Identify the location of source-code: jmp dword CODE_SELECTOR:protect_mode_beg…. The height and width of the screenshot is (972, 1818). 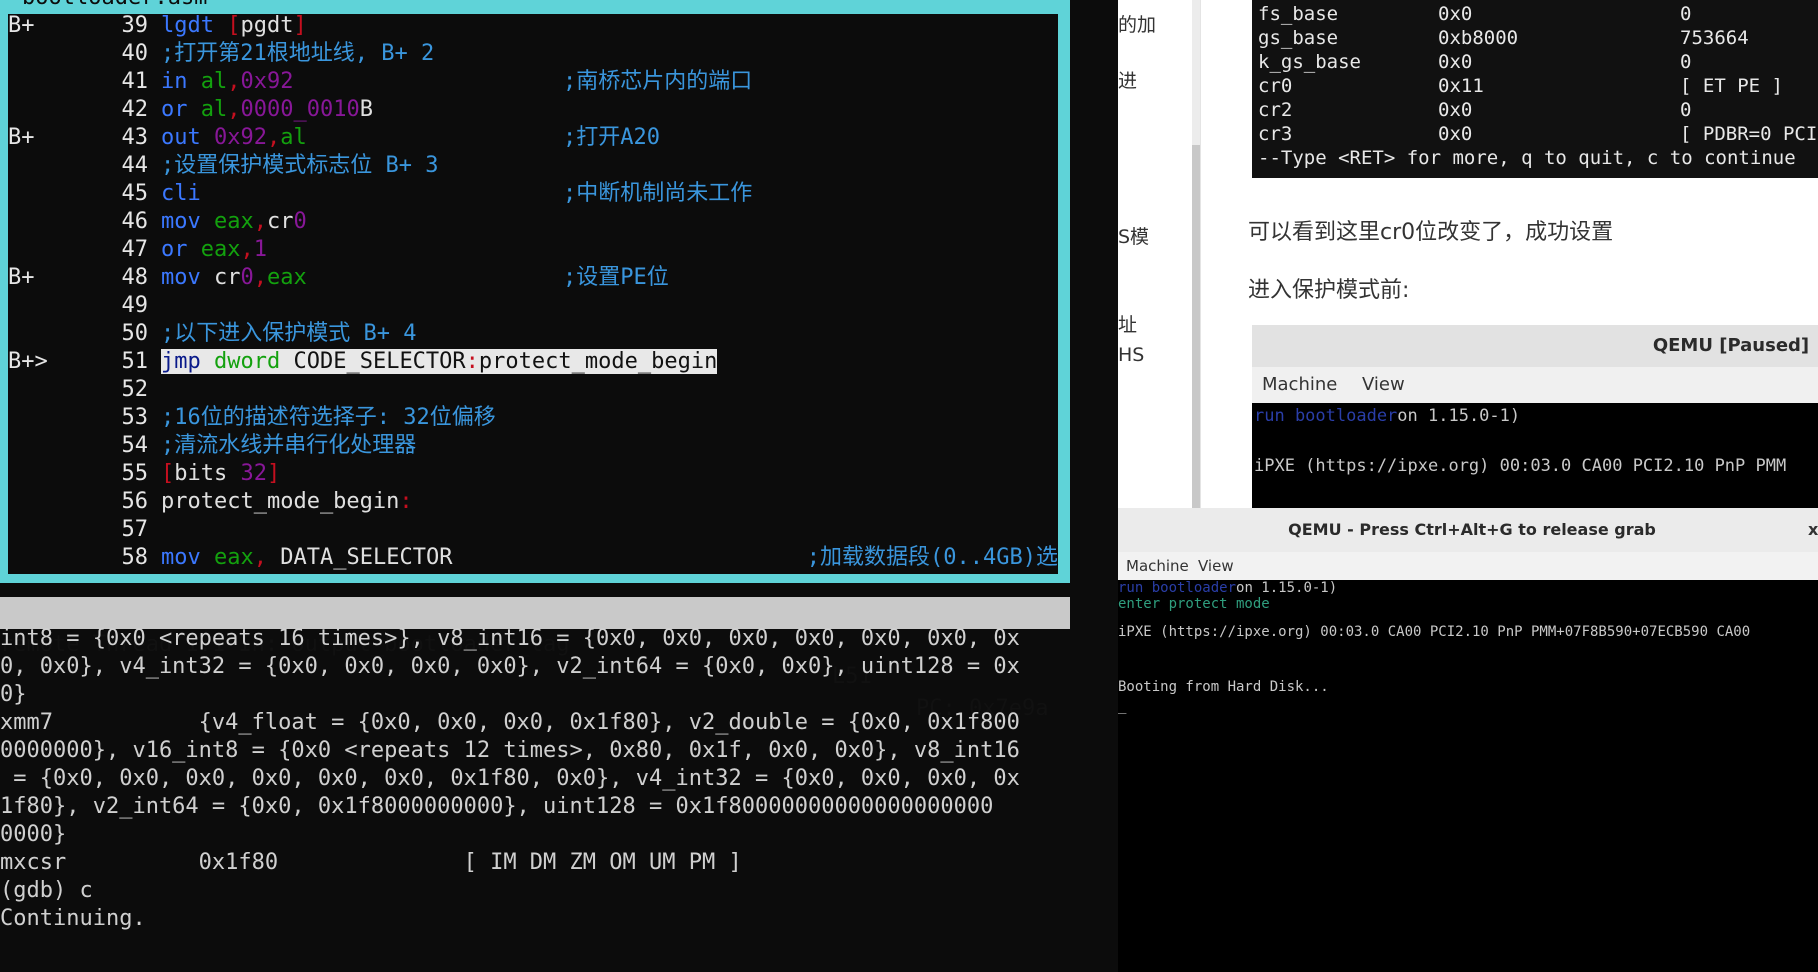
(439, 361).